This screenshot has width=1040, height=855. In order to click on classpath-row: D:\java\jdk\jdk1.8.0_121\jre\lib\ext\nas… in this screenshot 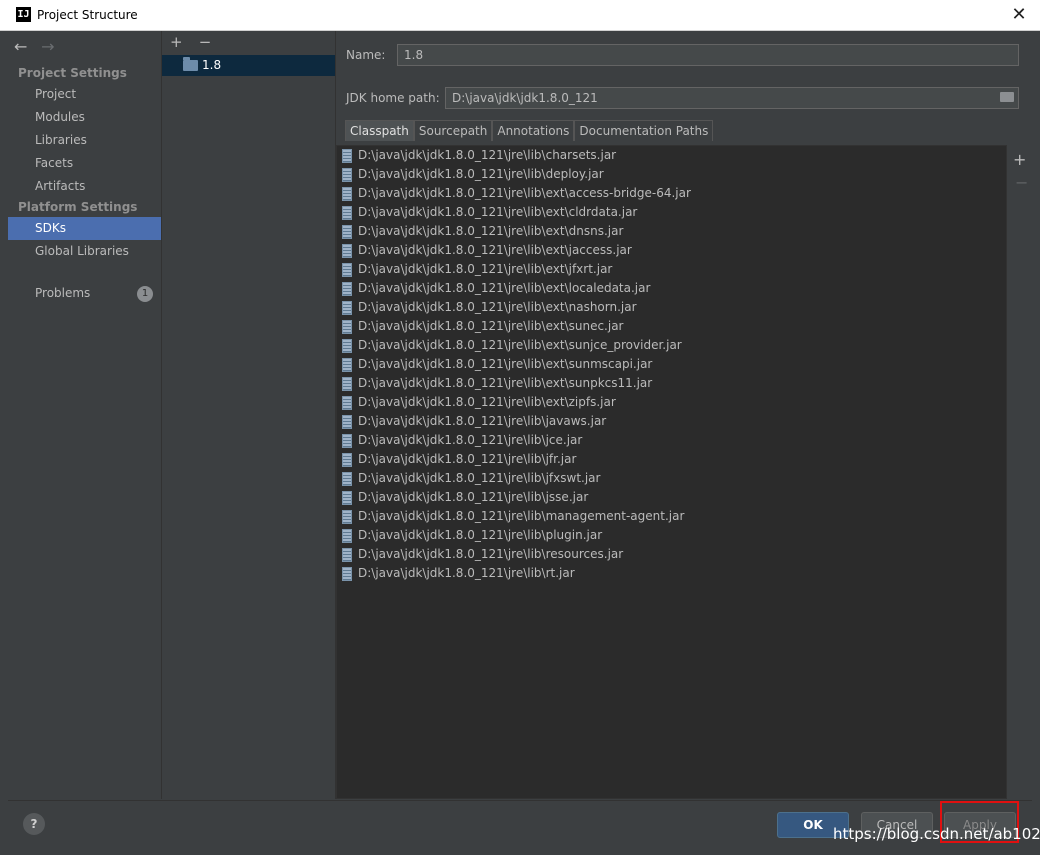, I will do `click(671, 307)`.